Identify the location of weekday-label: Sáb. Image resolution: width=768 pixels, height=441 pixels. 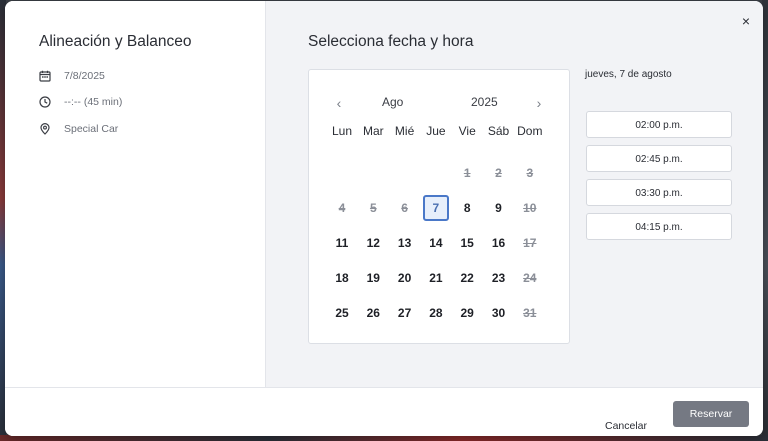
(498, 131).